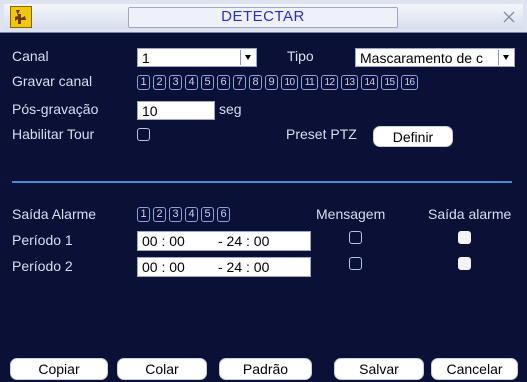  What do you see at coordinates (175, 214) in the screenshot?
I see `alarm-output-3: 3` at bounding box center [175, 214].